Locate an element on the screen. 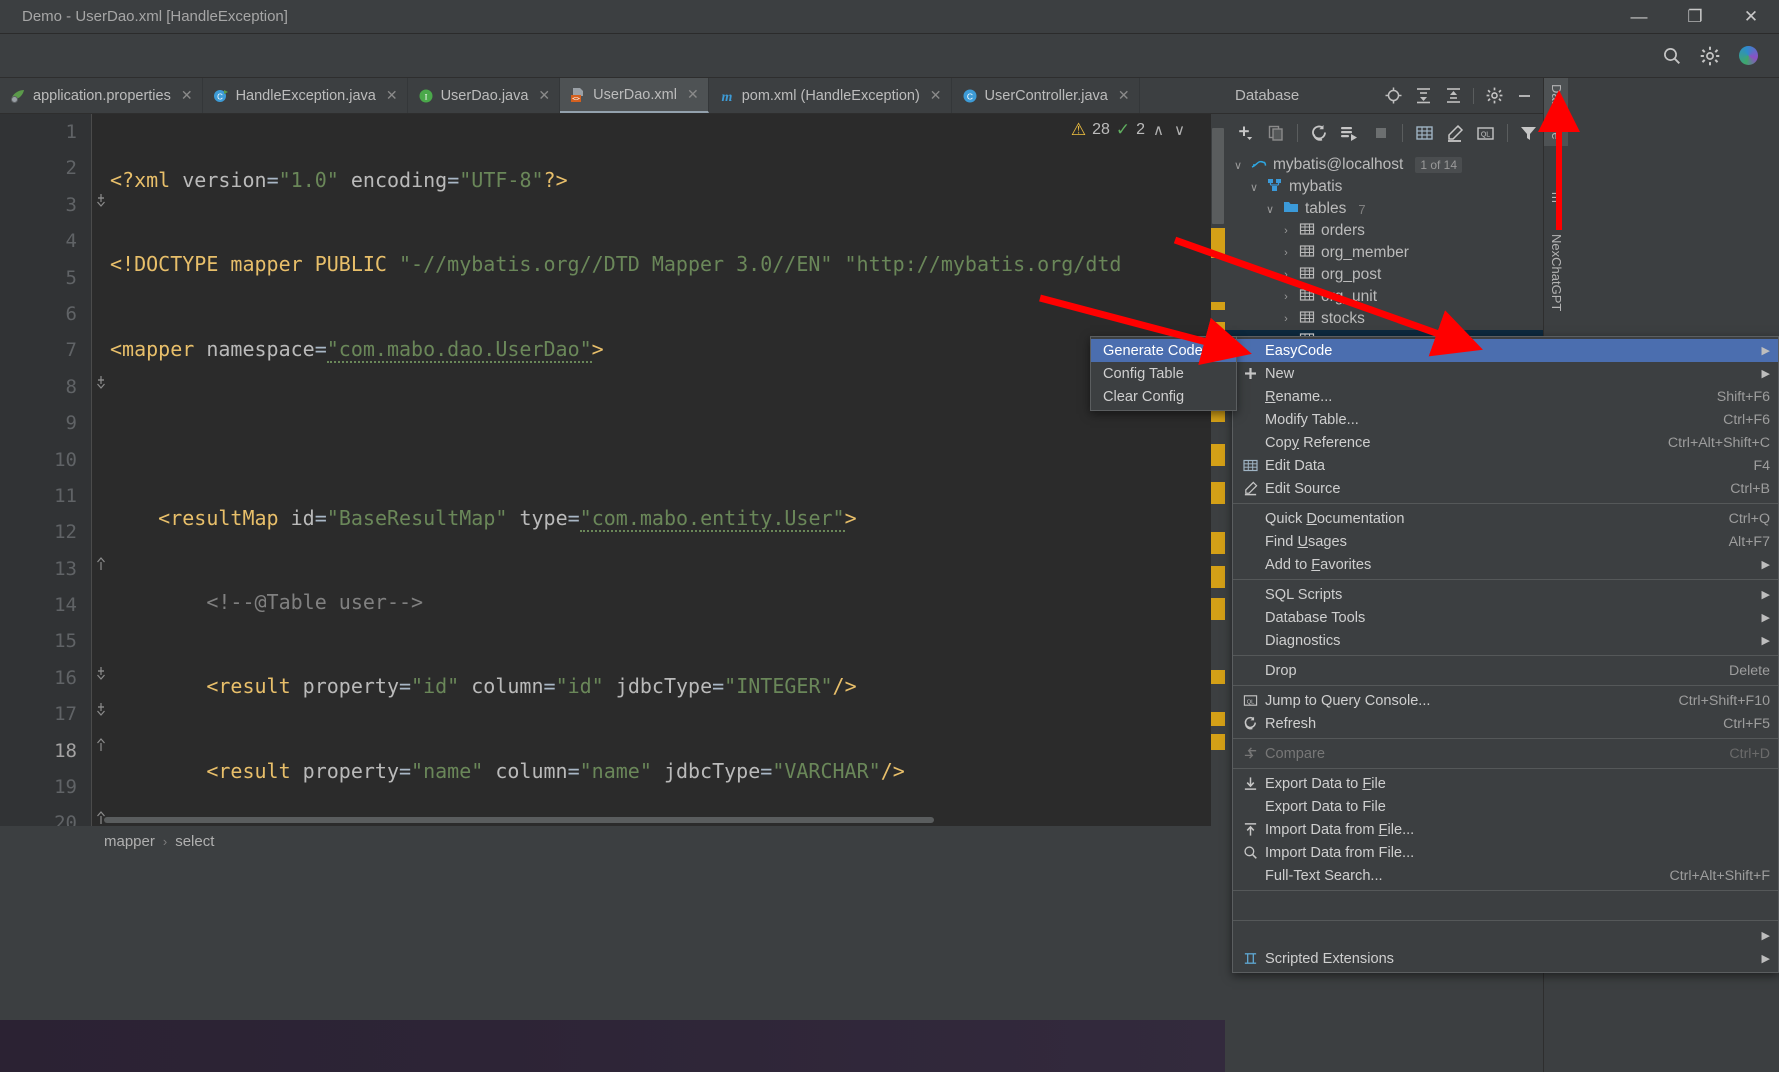  tool-tab-maven: m is located at coordinates (1556, 197).